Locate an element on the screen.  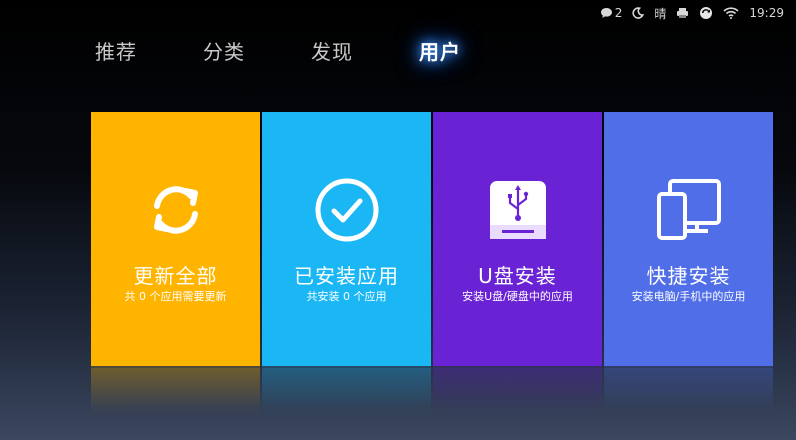
top-tabs: 推荐 分类 发现 用户 is located at coordinates (311, 52).